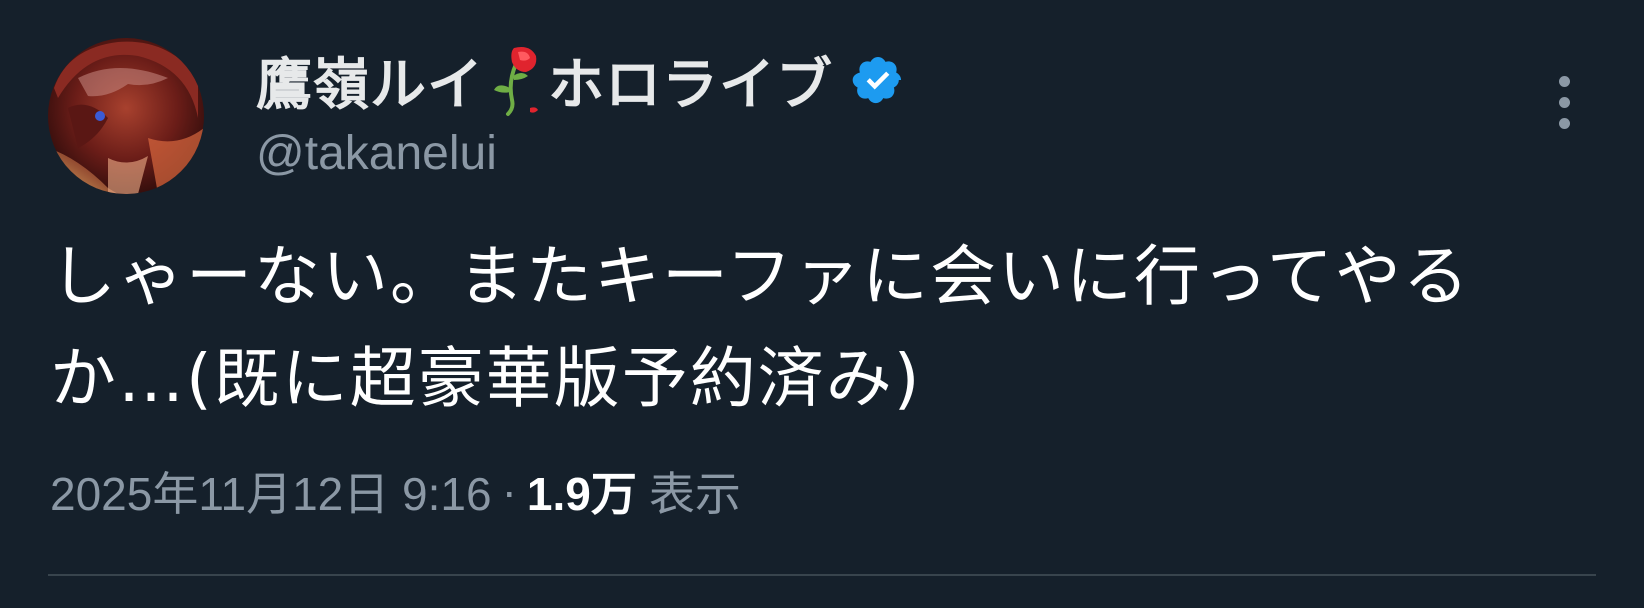 The image size is (1644, 608). What do you see at coordinates (271, 491) in the screenshot?
I see `timestamp-link: 2025年11月12日 9:16` at bounding box center [271, 491].